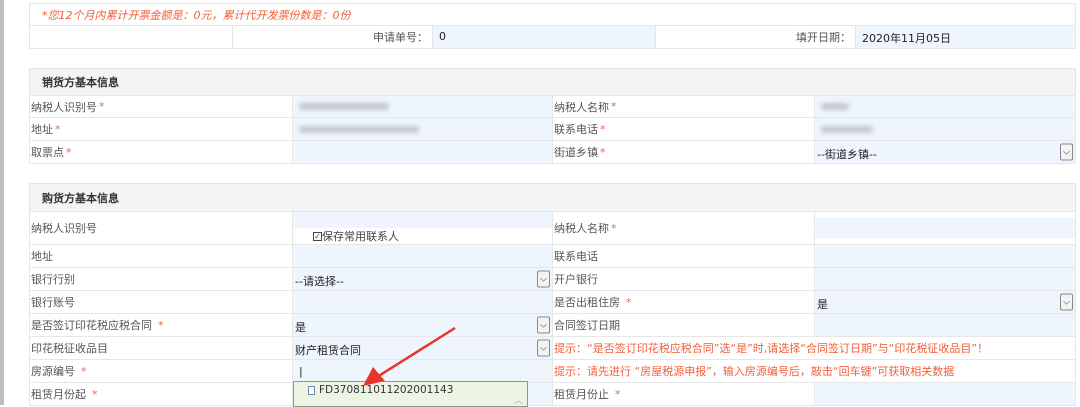  What do you see at coordinates (161, 256) in the screenshot?
I see `buyer-addr-label: 地址` at bounding box center [161, 256].